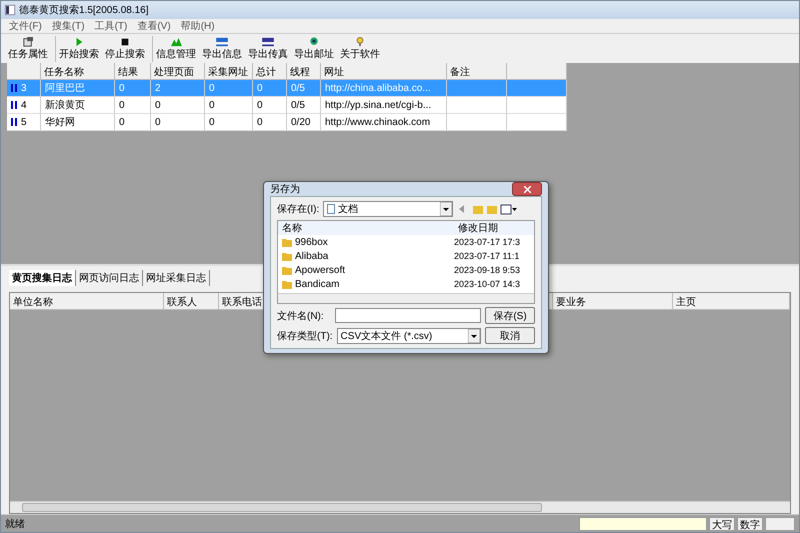 Image resolution: width=800 pixels, height=533 pixels. What do you see at coordinates (78, 105) in the screenshot?
I see `table-cell: 新浪黄页` at bounding box center [78, 105].